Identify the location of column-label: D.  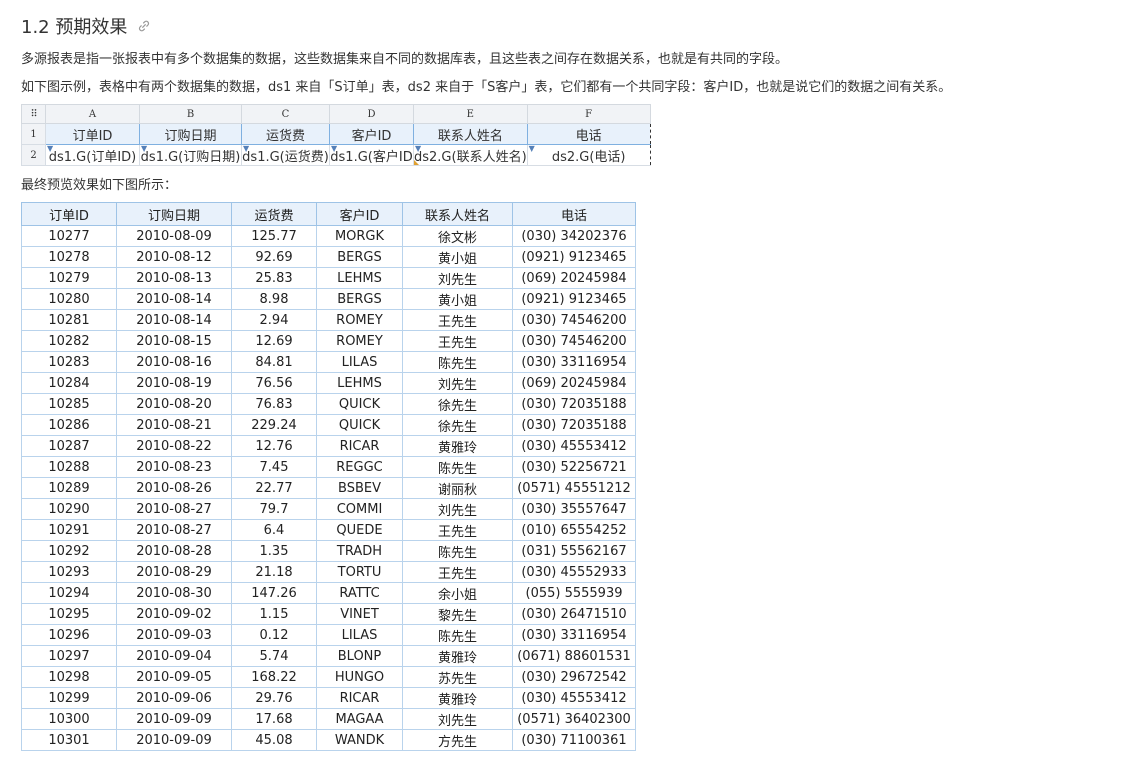
(371, 114).